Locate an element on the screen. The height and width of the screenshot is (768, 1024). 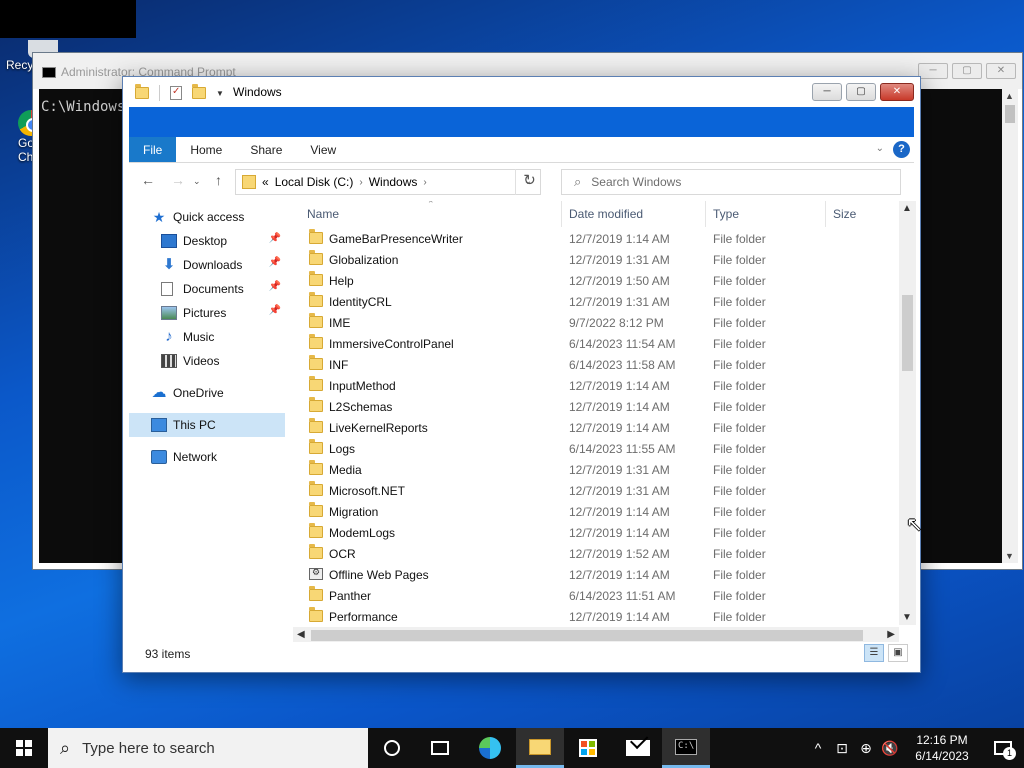
nav-item-desktop: Desktop 📌 is located at coordinates (207, 241).